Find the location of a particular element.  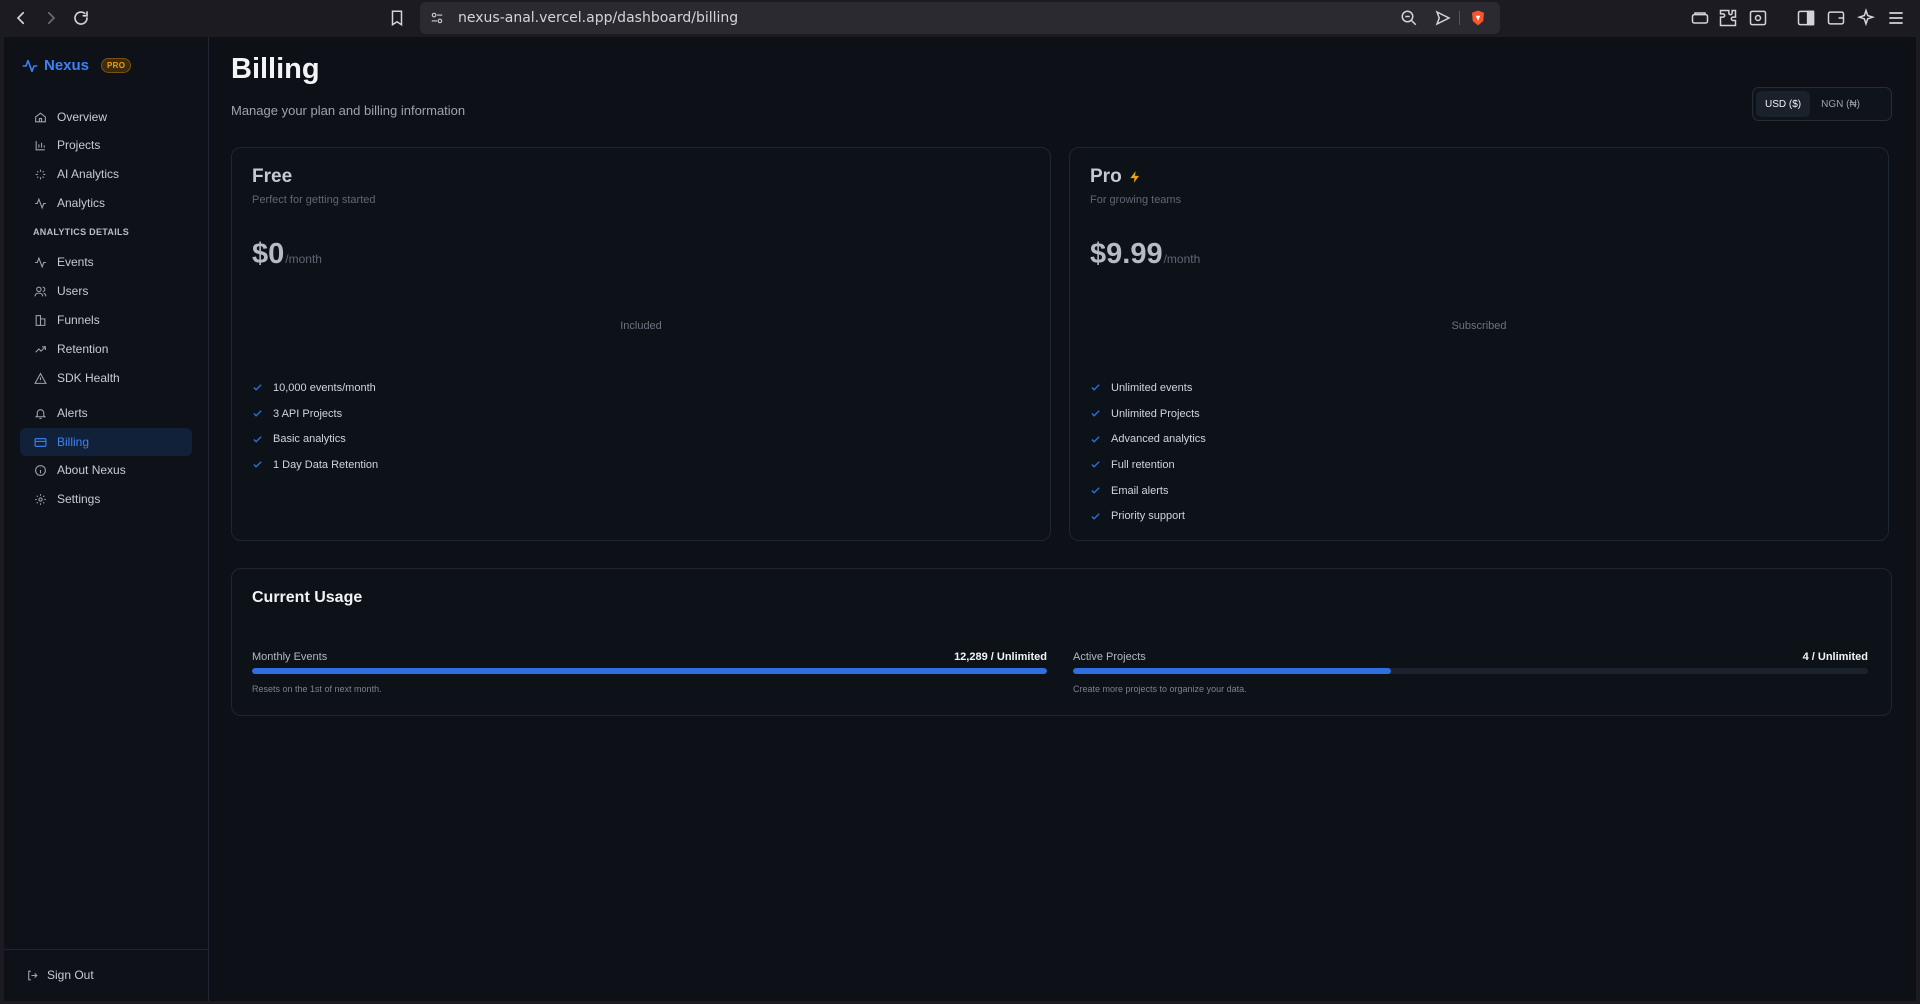

send-icon is located at coordinates (1443, 18).